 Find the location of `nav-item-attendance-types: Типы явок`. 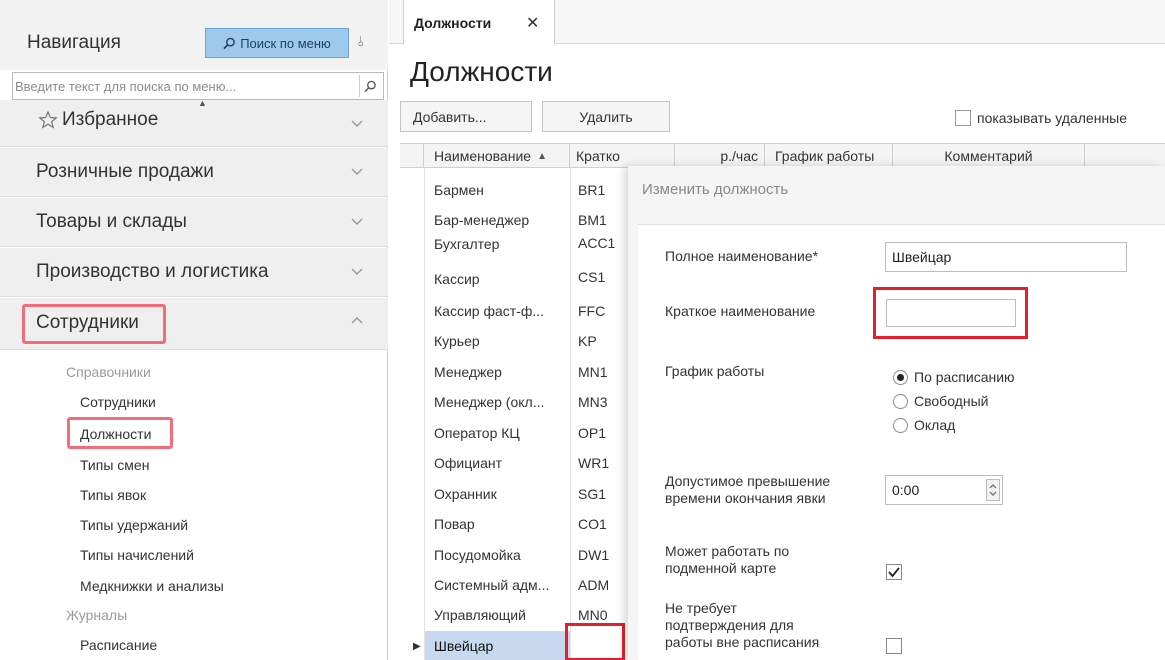

nav-item-attendance-types: Типы явок is located at coordinates (113, 495).